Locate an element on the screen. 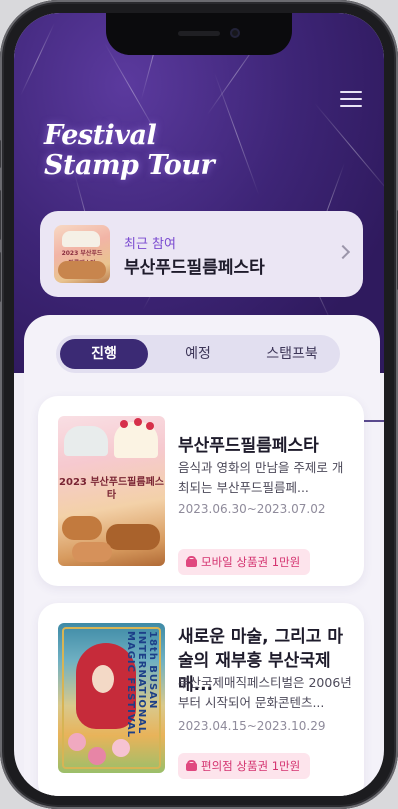 The width and height of the screenshot is (398, 809). tab-ongoing: 진행 is located at coordinates (104, 354).